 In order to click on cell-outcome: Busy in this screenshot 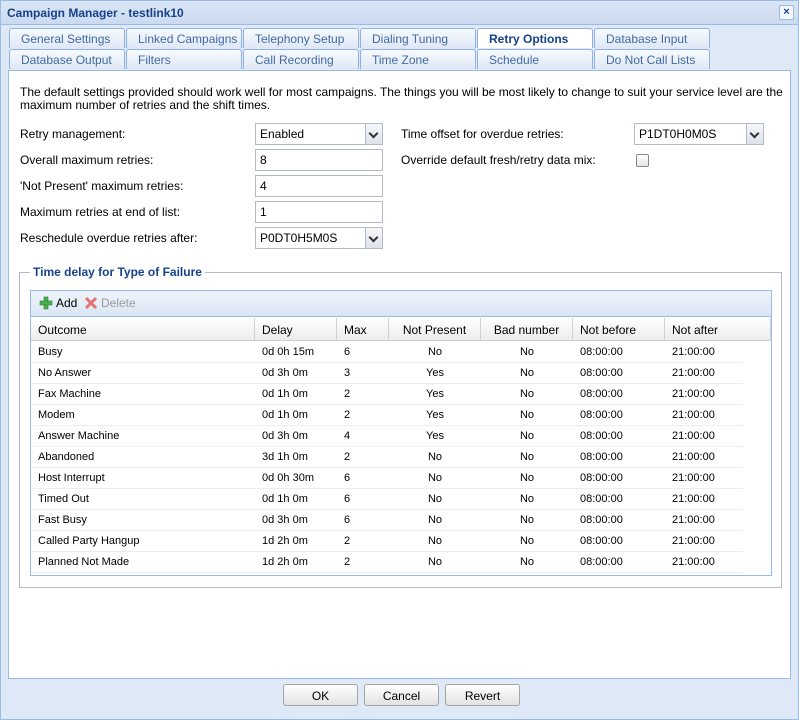, I will do `click(50, 352)`.